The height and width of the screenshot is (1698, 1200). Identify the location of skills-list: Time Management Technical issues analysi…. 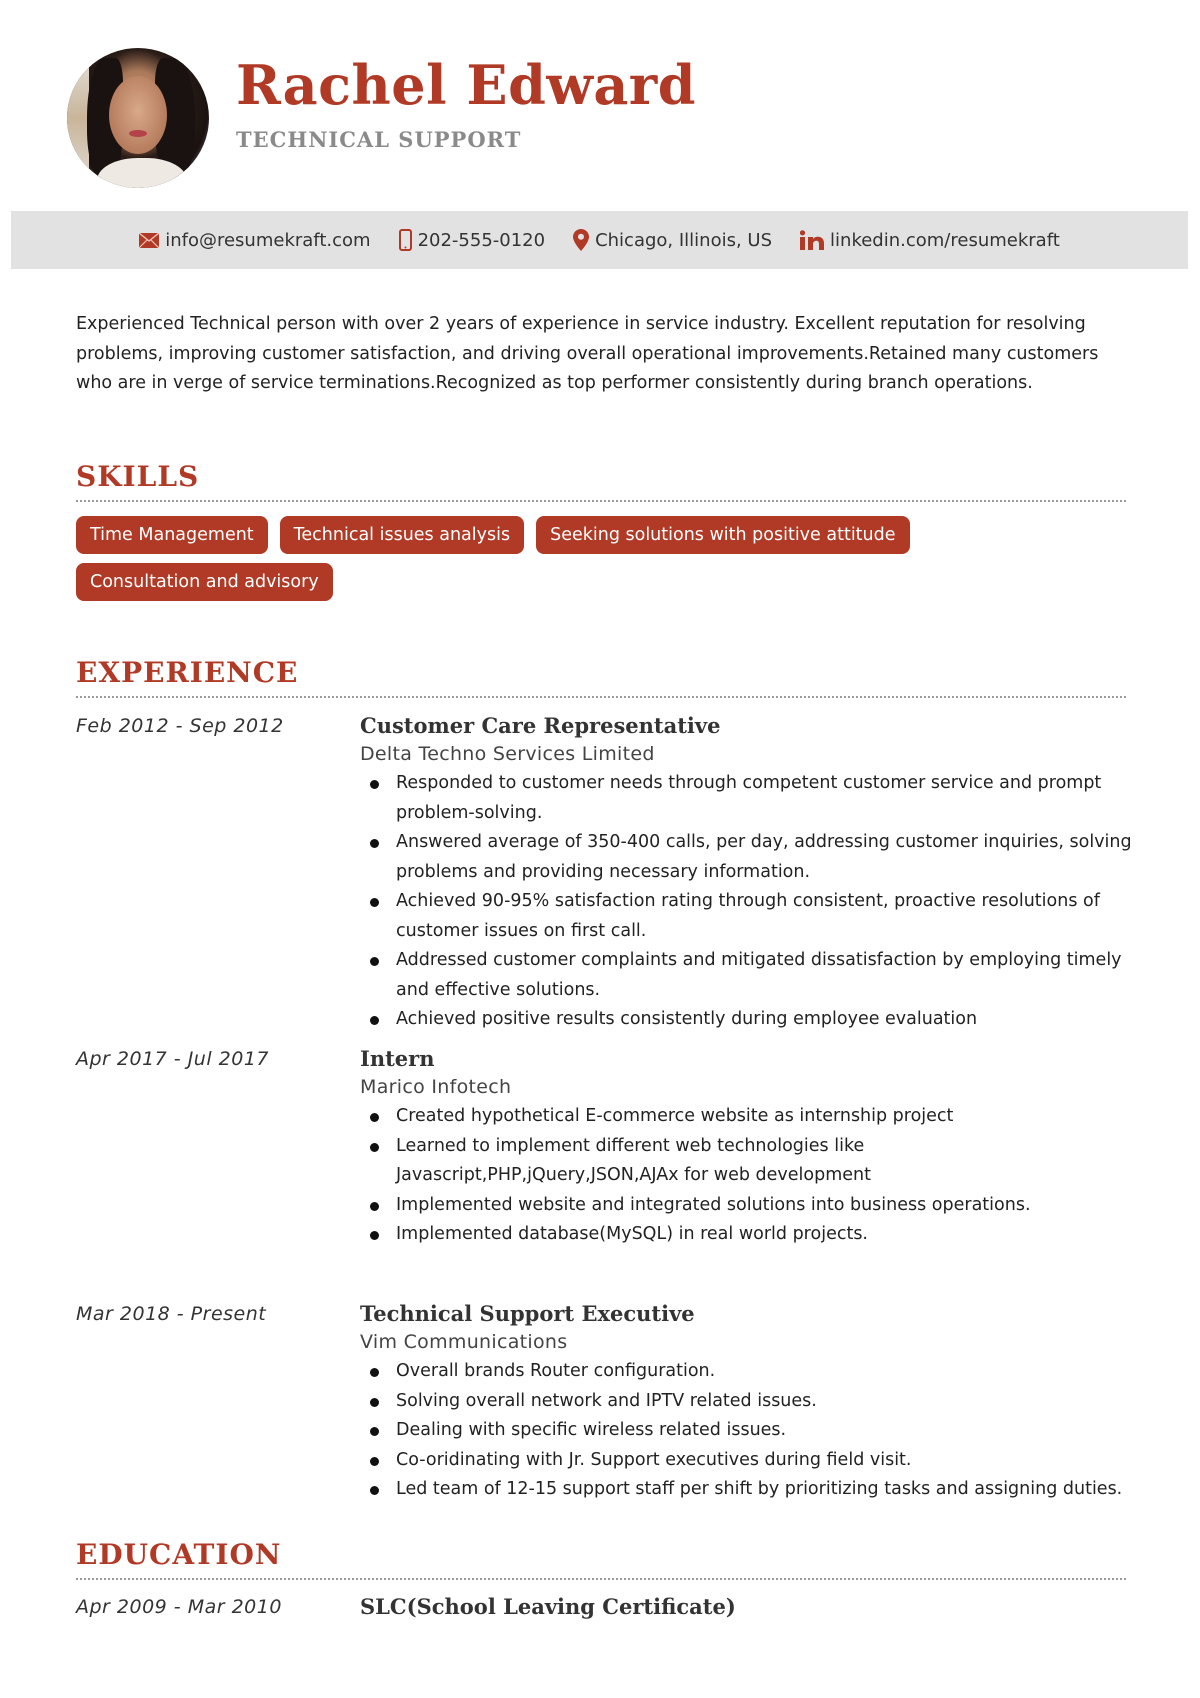
(606, 558).